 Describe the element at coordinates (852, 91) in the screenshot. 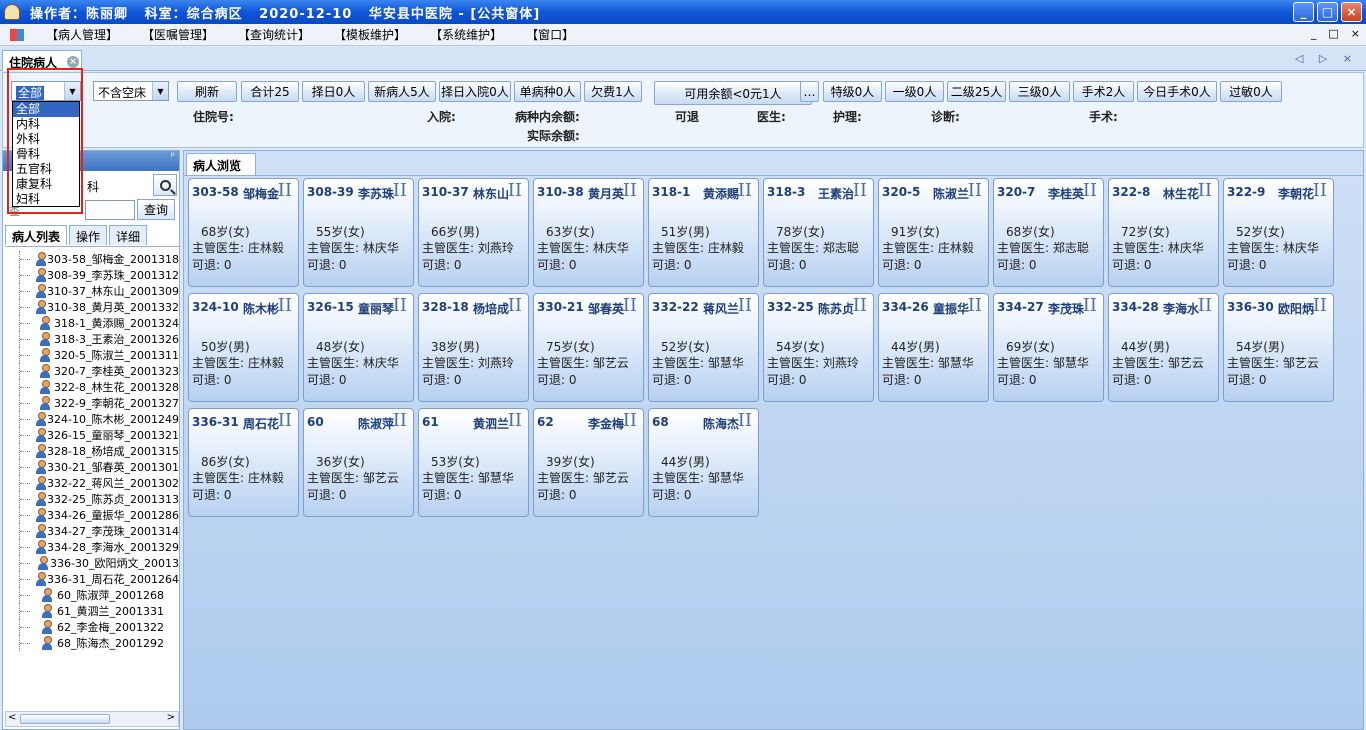

I see `special-level-button: 特级0人` at that location.